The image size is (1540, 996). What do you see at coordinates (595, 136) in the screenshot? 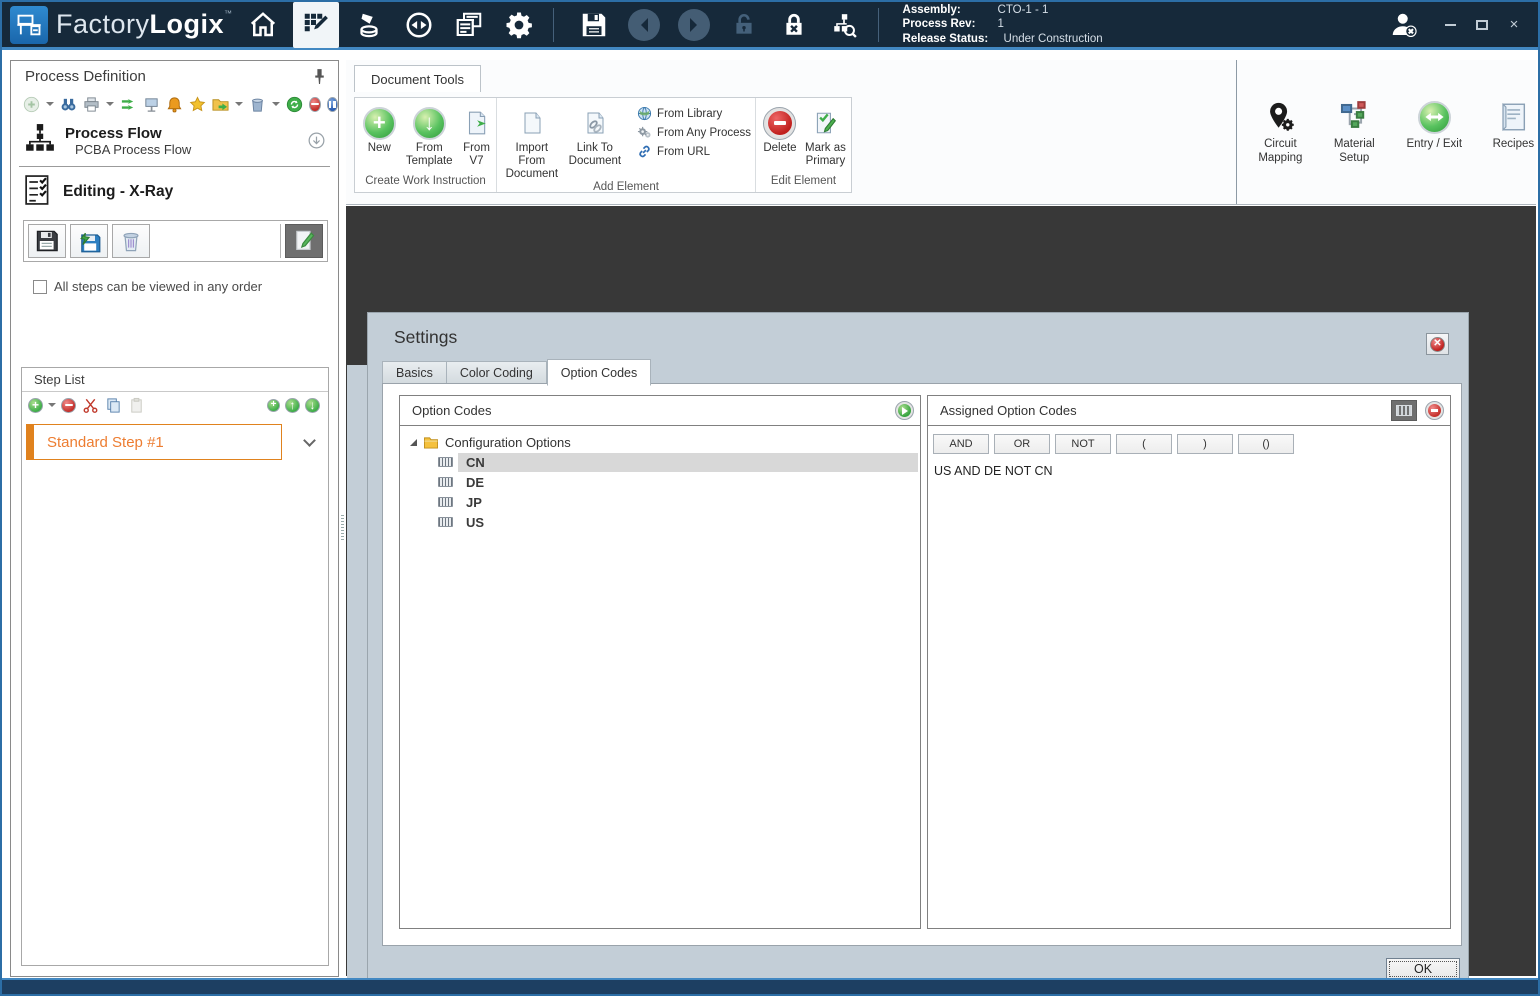
I see `link-to-document-button: Link To Document` at bounding box center [595, 136].